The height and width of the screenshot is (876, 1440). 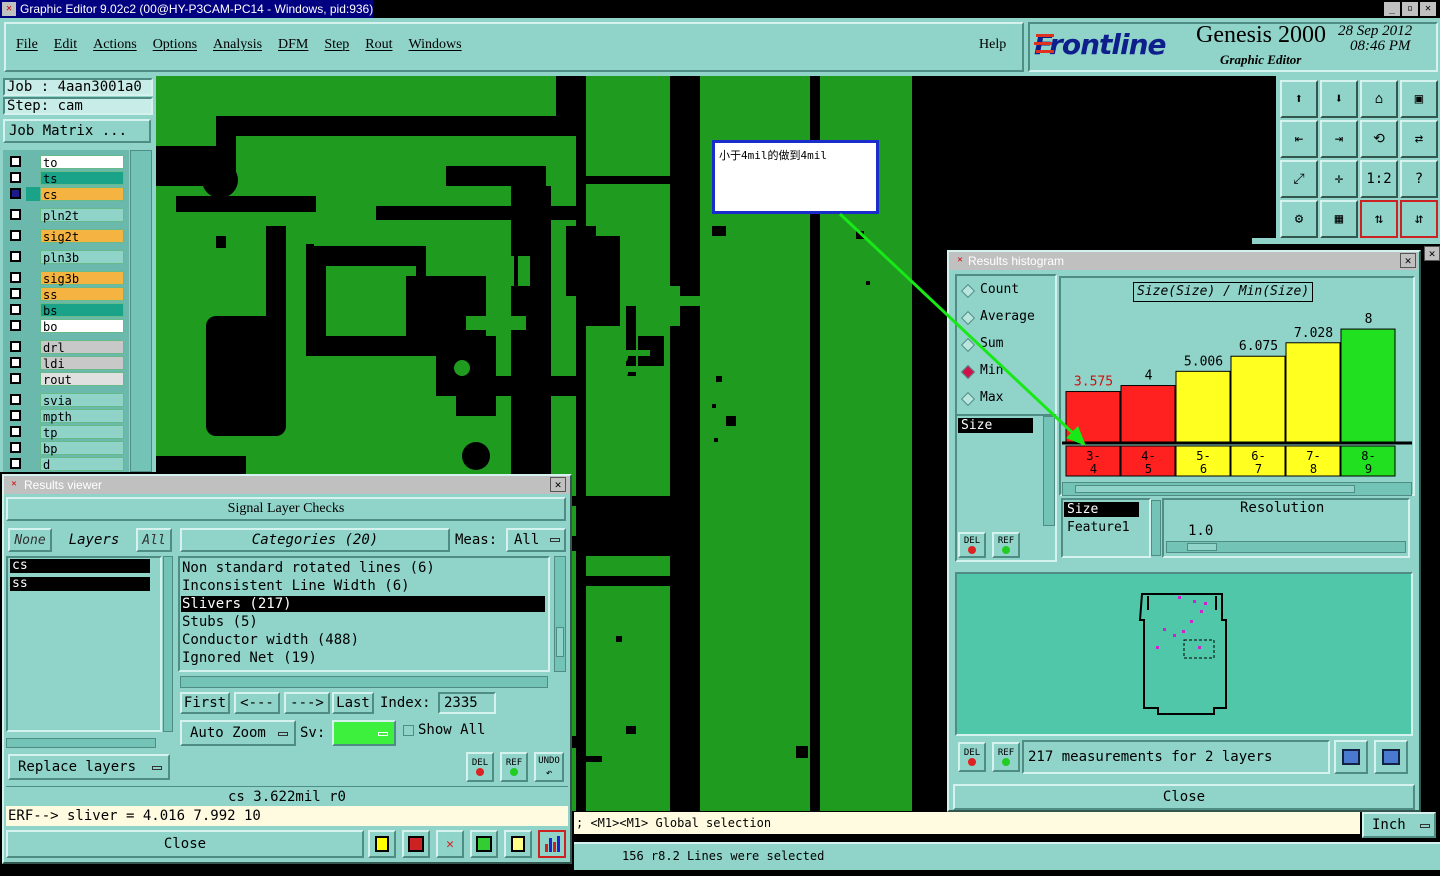 I want to click on resolution-slider, so click(x=1286, y=547).